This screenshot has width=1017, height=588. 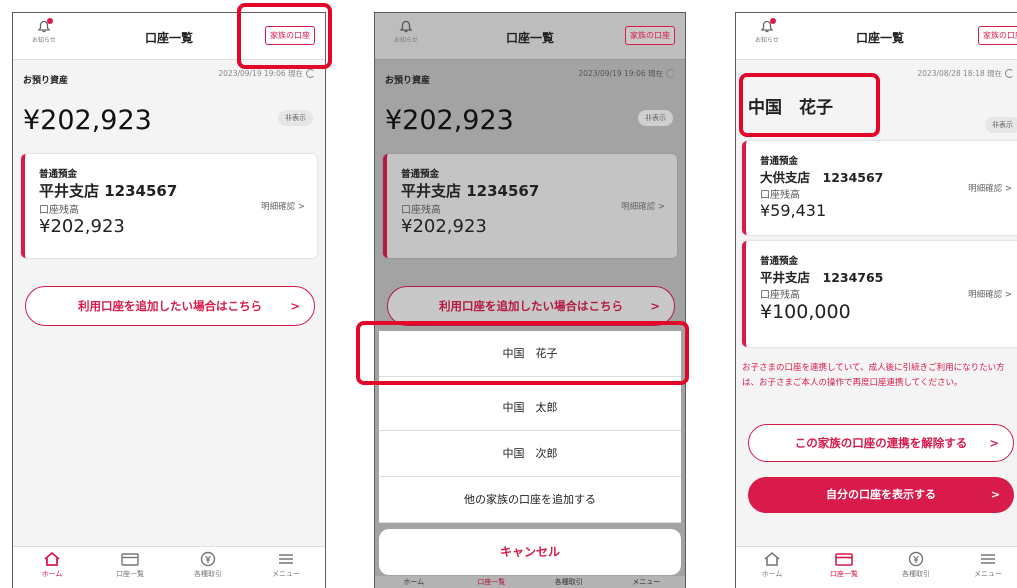 I want to click on account-card: 普通預金 大供支店 1234567 口座残高 ¥59,431 明細確認 >, so click(x=879, y=188).